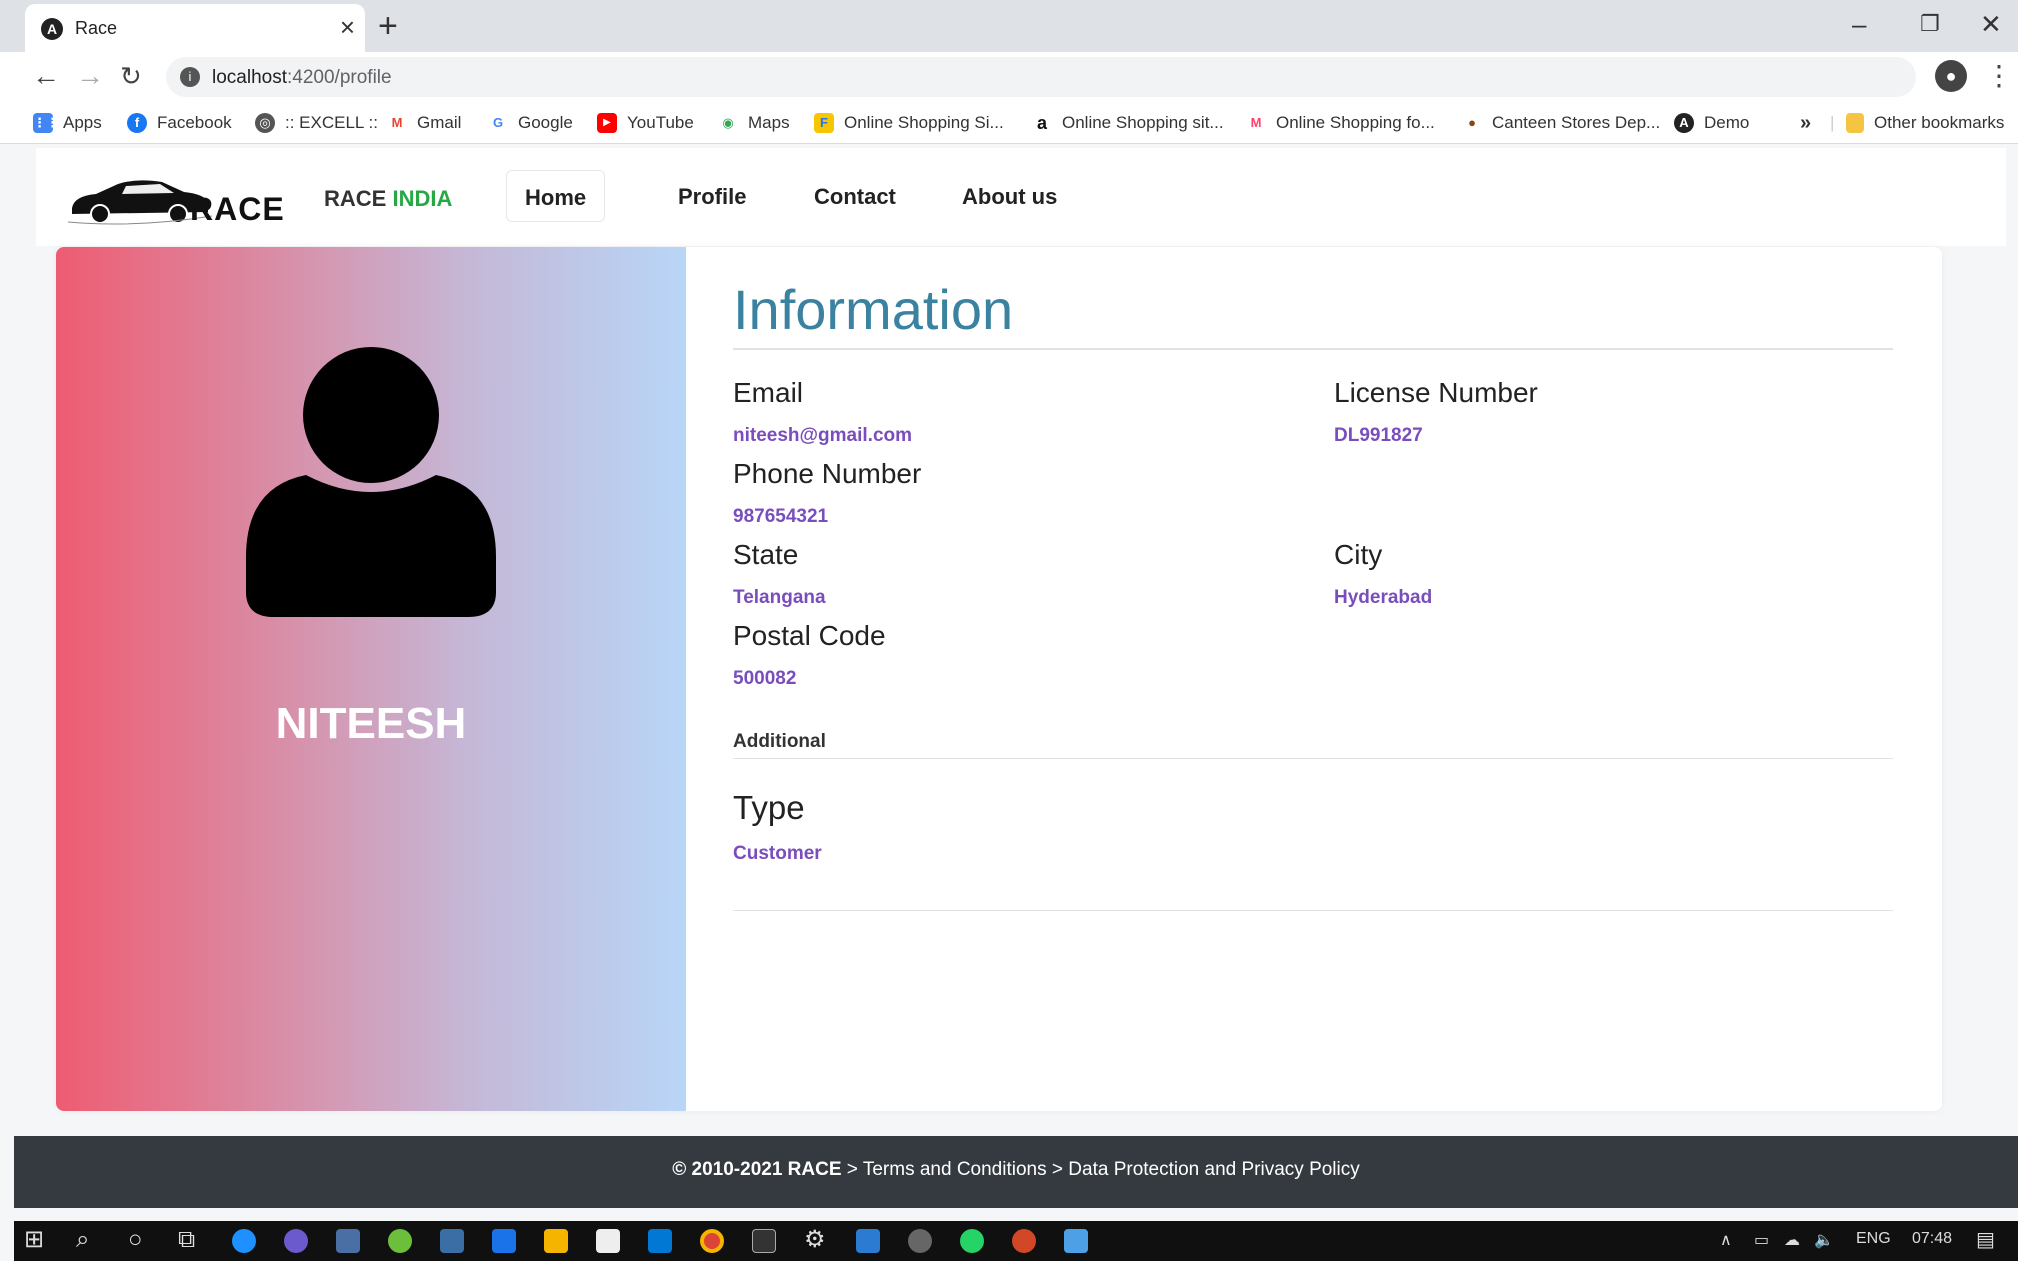 This screenshot has width=2018, height=1261. What do you see at coordinates (815, 1240) in the screenshot?
I see `settings-icon: ⚙` at bounding box center [815, 1240].